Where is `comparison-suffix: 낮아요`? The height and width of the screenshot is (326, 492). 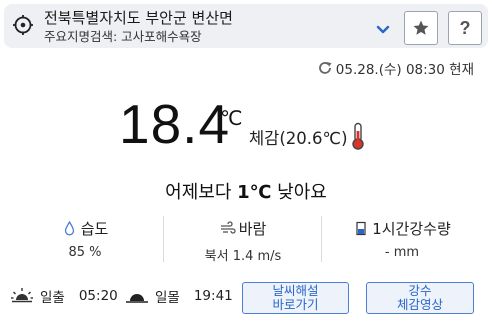 comparison-suffix: 낮아요 is located at coordinates (299, 192).